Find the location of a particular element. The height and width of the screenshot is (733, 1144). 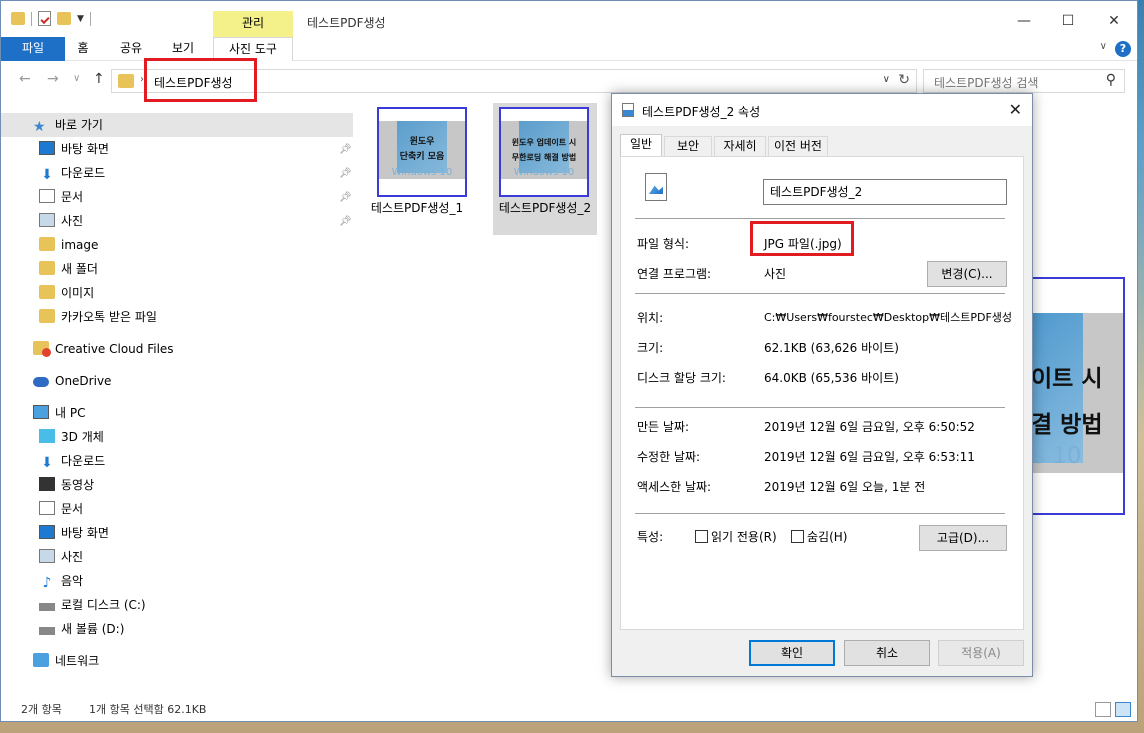

sidebar-item-onedrive: OneDrive is located at coordinates (72, 381).